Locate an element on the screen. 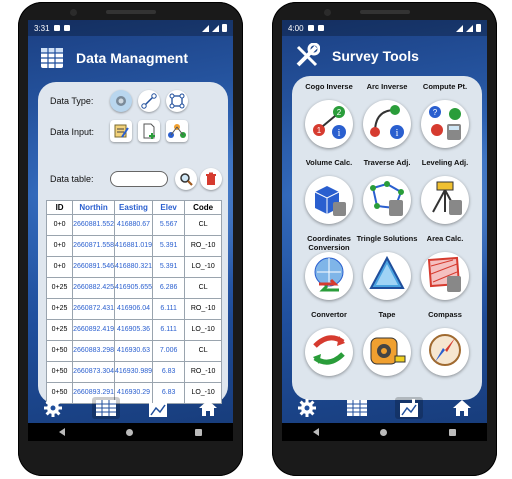 Image resolution: width=512 pixels, height=479 pixels. tool-button: i is located at coordinates (387, 124).